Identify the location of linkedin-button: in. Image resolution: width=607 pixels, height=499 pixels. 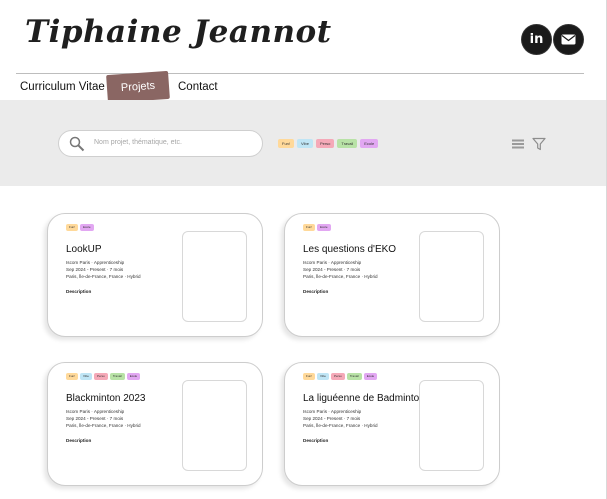
(536, 39).